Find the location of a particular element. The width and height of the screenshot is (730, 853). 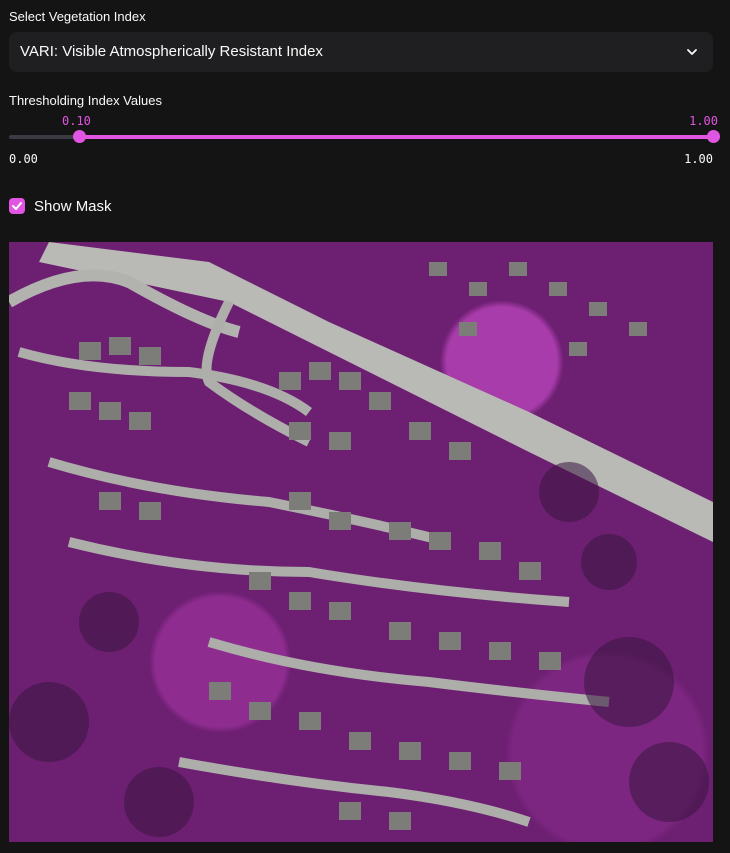

slider-max-label: 1.00 is located at coordinates (698, 159).